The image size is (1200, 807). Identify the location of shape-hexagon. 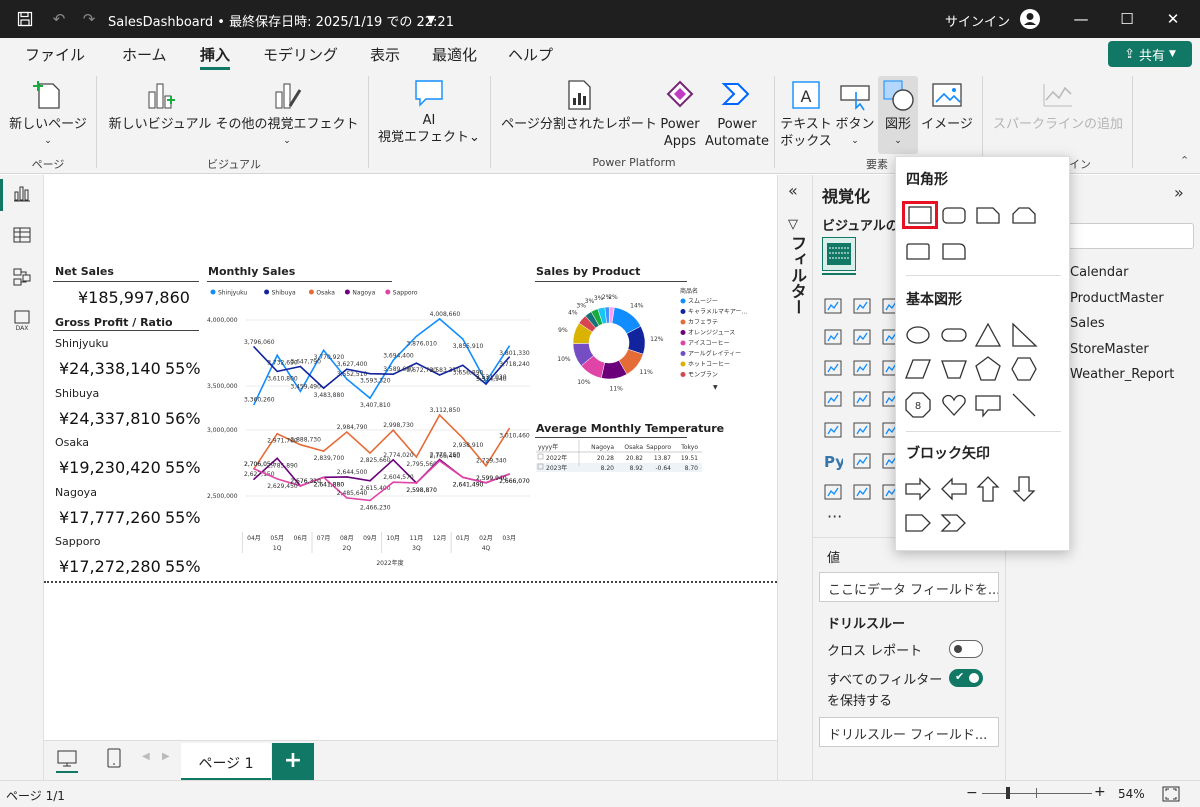
(1024, 369).